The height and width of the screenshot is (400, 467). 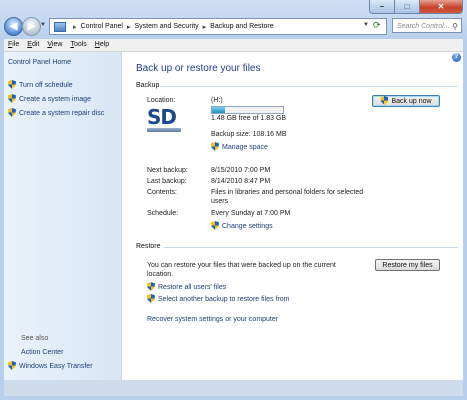 I want to click on forward-button: ▶, so click(x=31, y=26).